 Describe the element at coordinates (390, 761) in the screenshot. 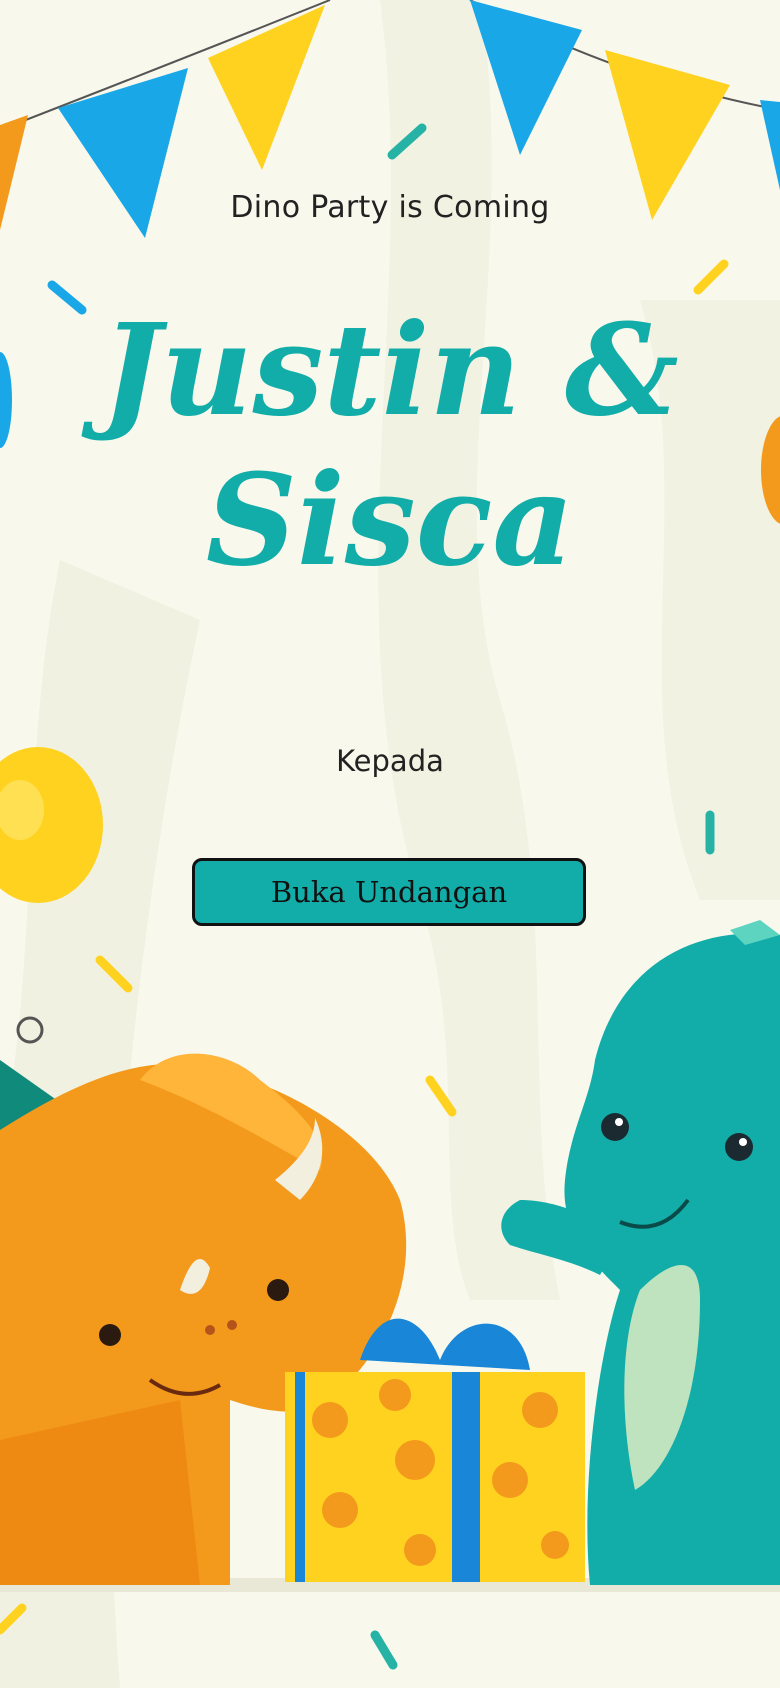

I see `recipient-label: Kepada` at that location.